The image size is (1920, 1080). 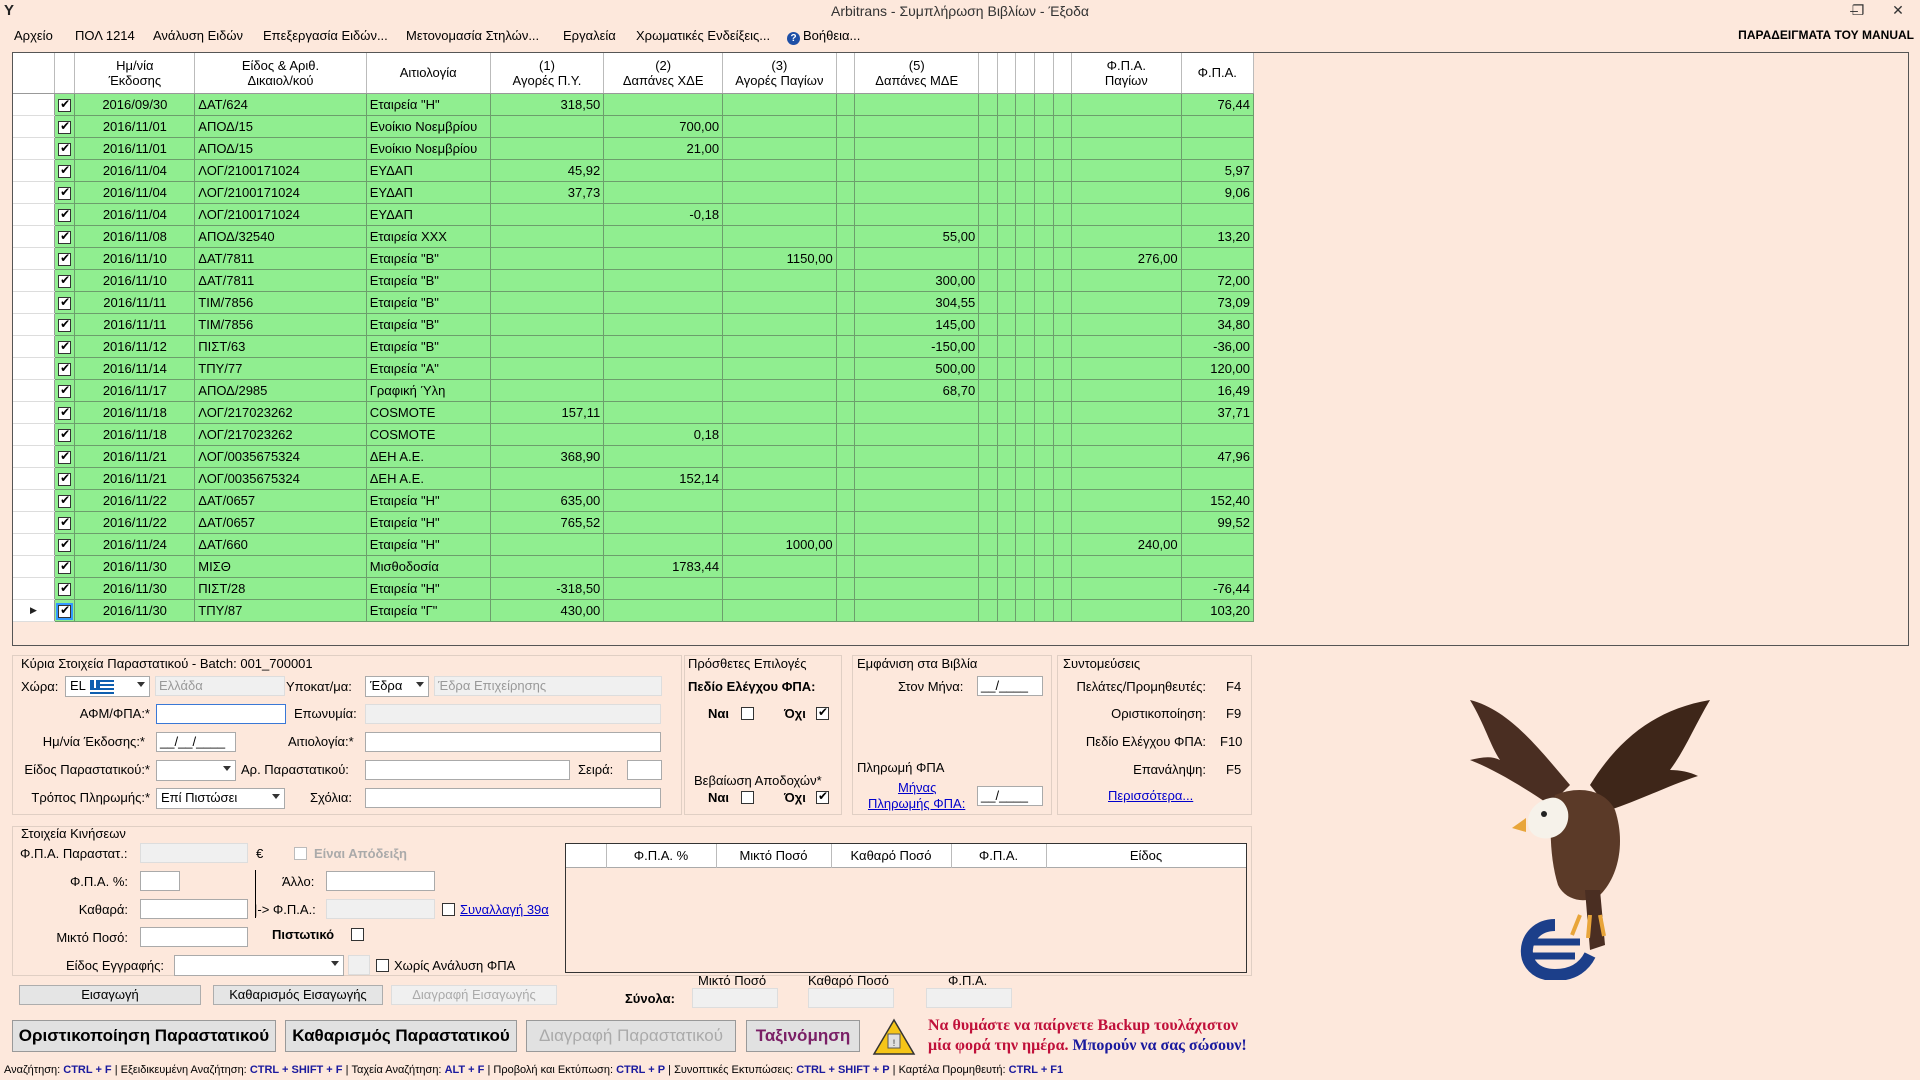 What do you see at coordinates (135, 236) in the screenshot?
I see `cell-date: 2016/11/08` at bounding box center [135, 236].